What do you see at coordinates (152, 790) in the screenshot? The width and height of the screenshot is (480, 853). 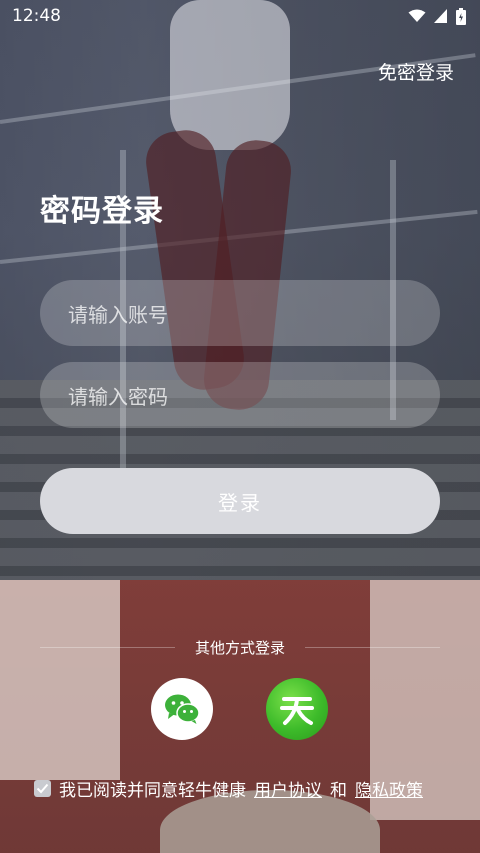 I see `agreement-text: 我已阅读并同意轻牛健康` at bounding box center [152, 790].